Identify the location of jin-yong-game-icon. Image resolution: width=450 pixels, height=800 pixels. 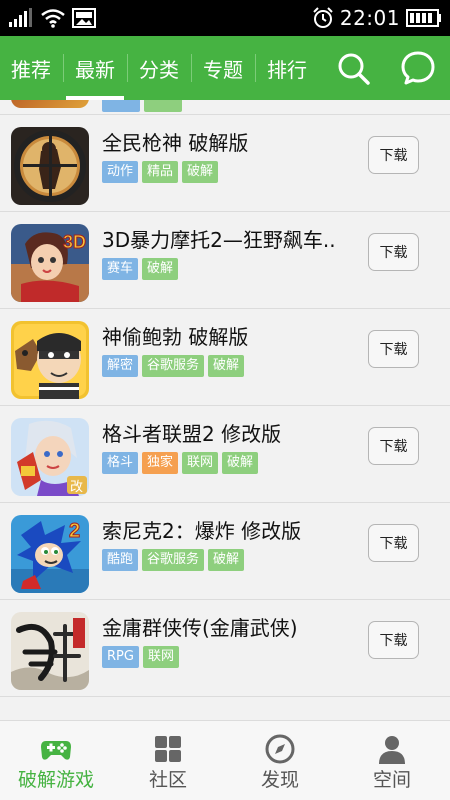
(50, 651).